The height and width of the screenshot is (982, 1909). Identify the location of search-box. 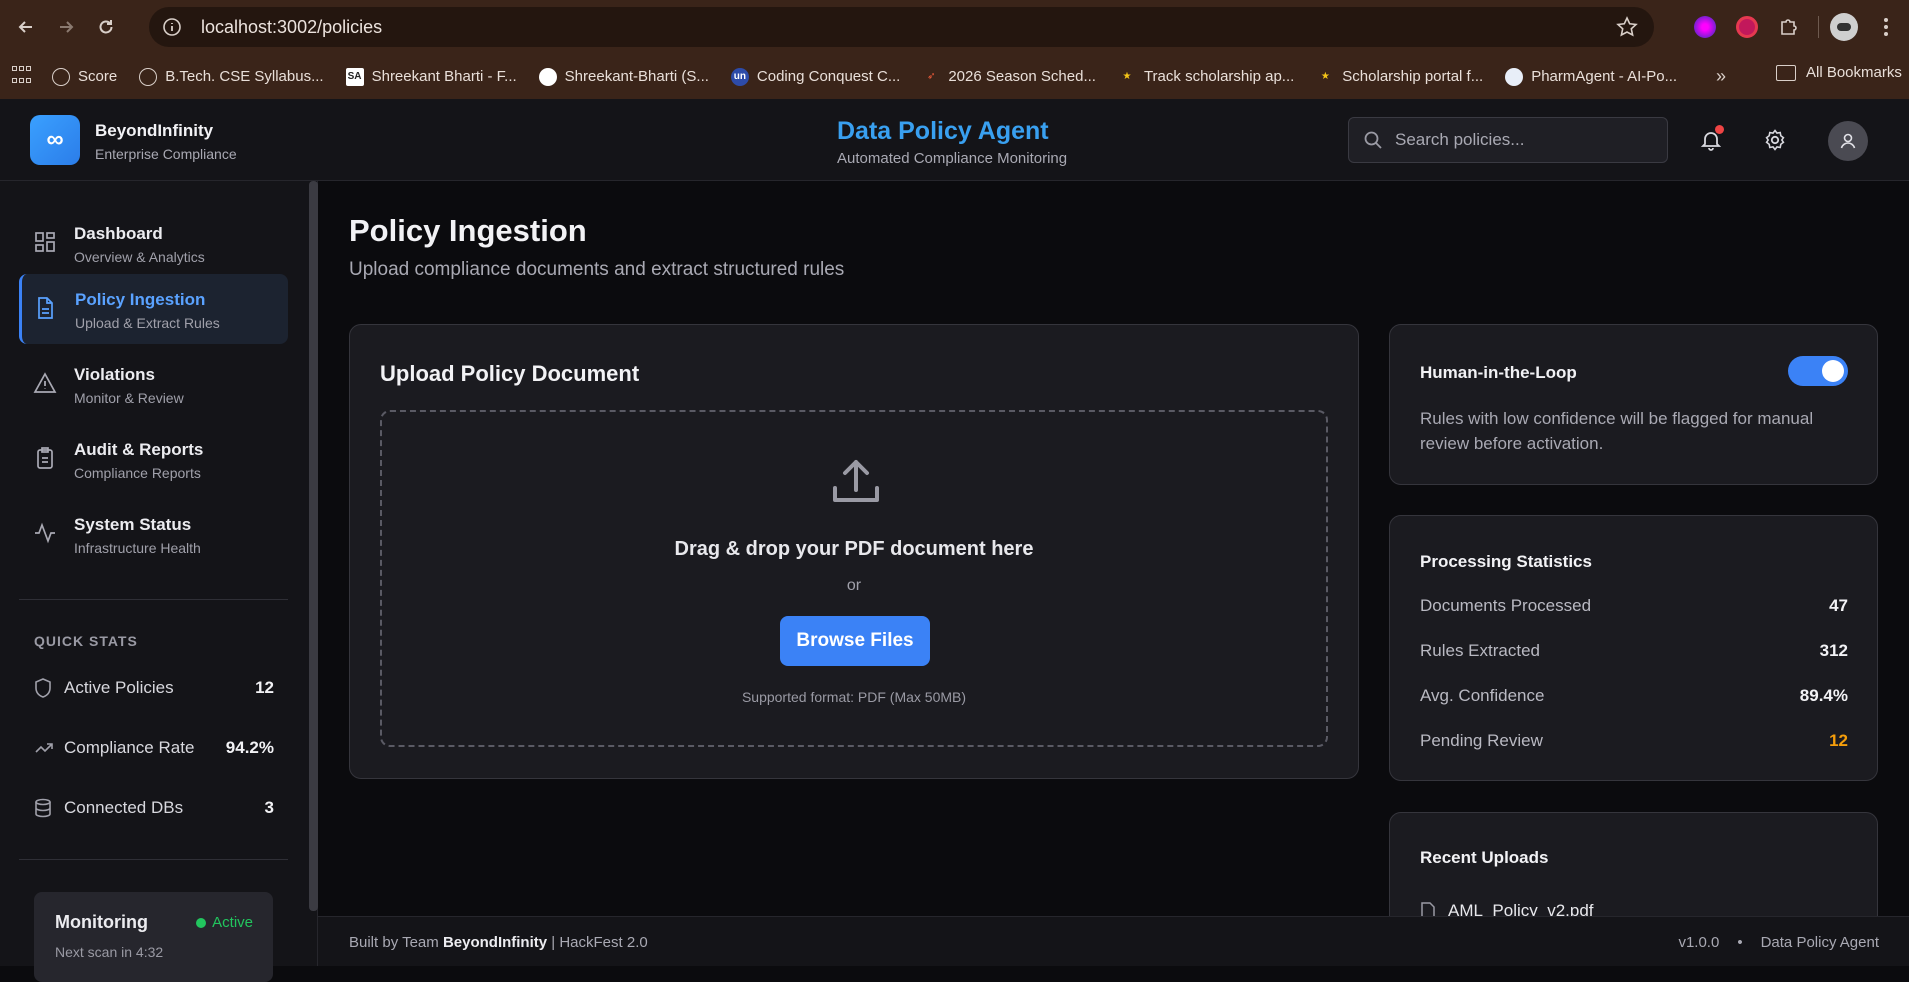
(1508, 140).